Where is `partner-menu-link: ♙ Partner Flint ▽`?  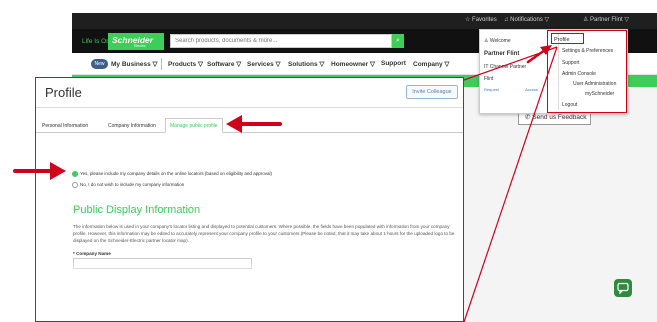
partner-menu-link: ♙ Partner Flint ▽ is located at coordinates (606, 19).